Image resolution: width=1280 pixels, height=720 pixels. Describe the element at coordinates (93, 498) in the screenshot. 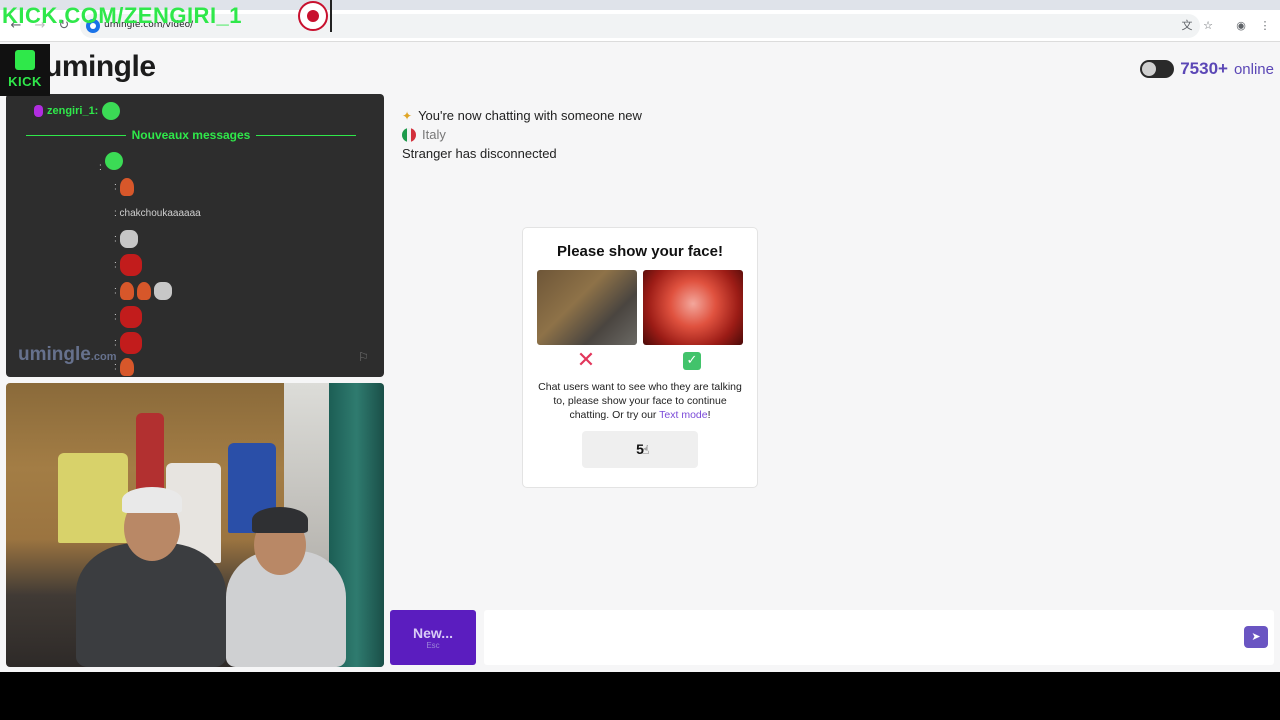

I see `video-scene-jersey` at that location.